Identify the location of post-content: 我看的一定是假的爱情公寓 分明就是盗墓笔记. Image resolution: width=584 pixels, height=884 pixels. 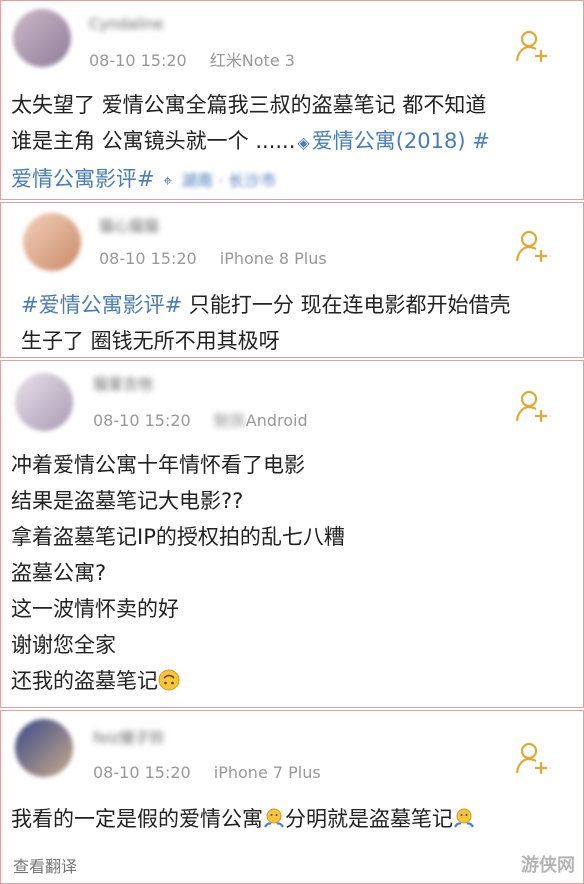
(292, 819).